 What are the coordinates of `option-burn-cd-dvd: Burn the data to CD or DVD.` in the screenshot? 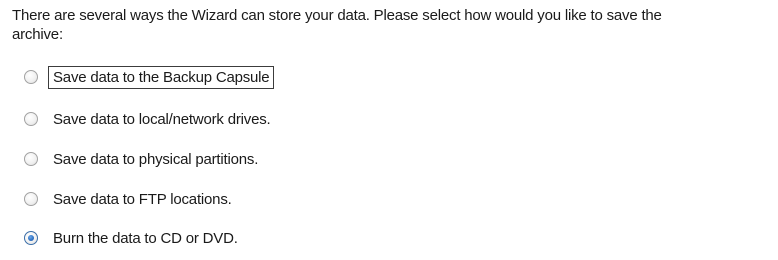 It's located at (133, 238).